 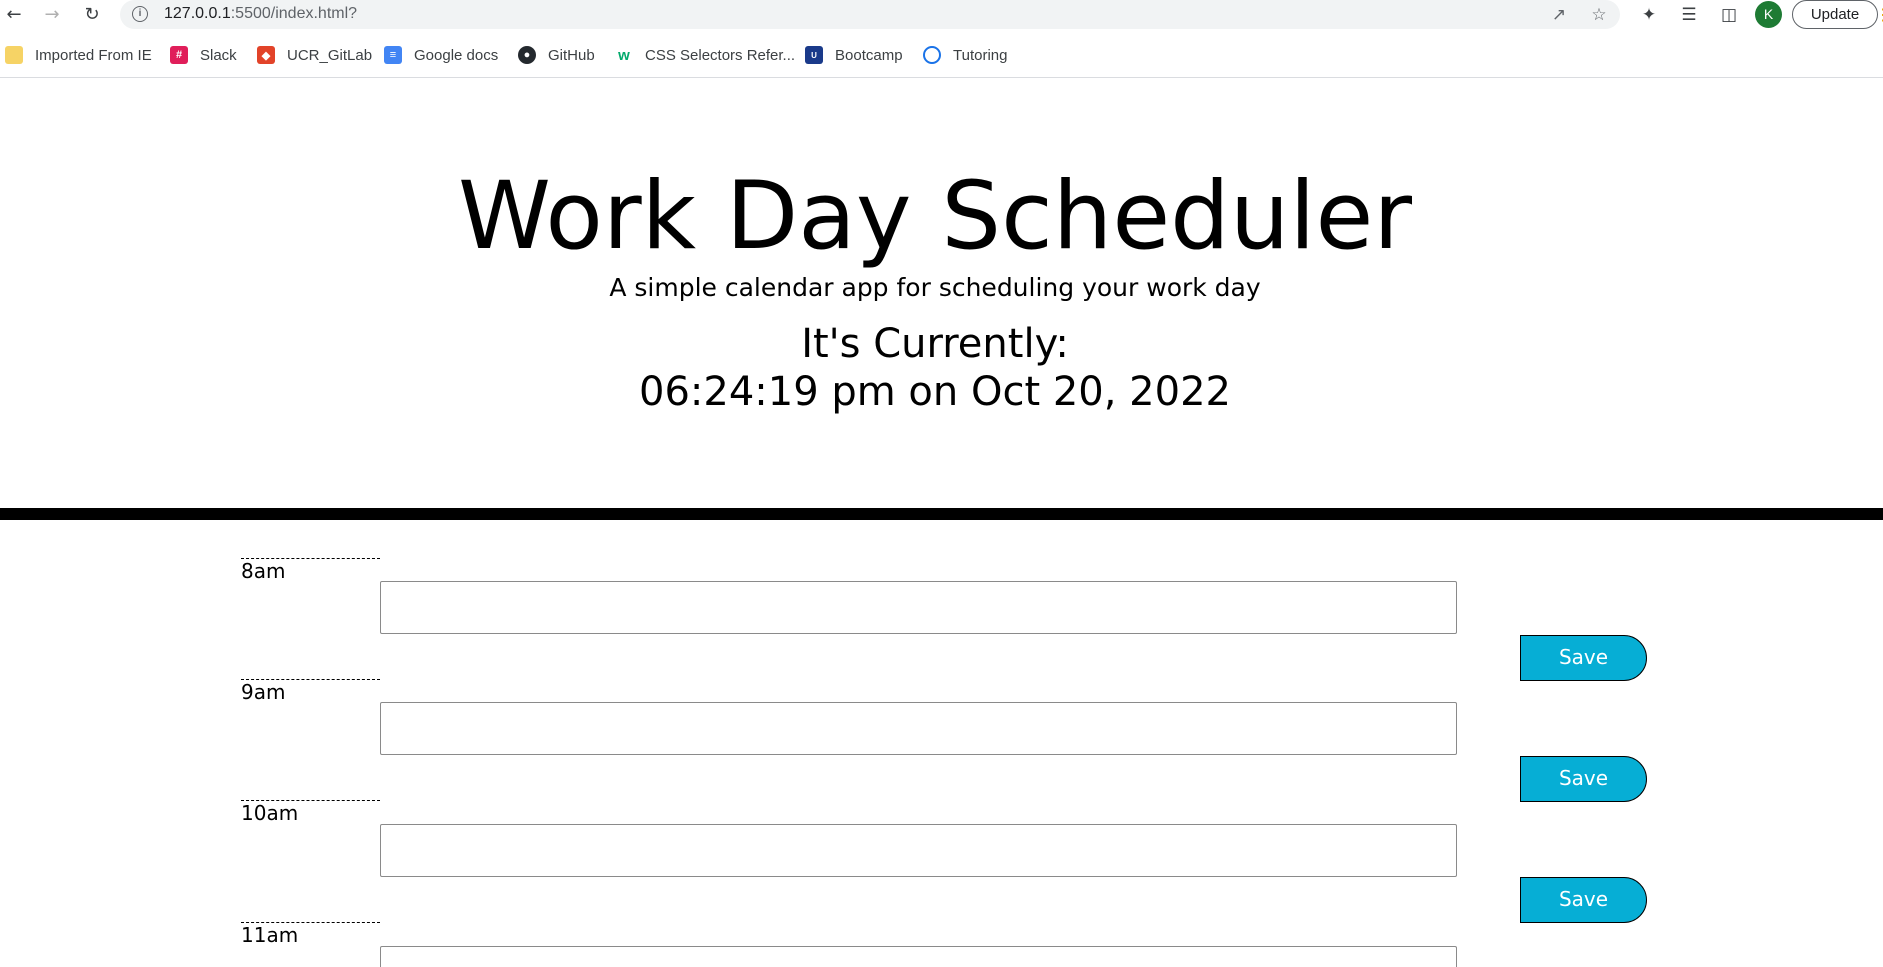 I want to click on site-info-icon: i, so click(x=140, y=14).